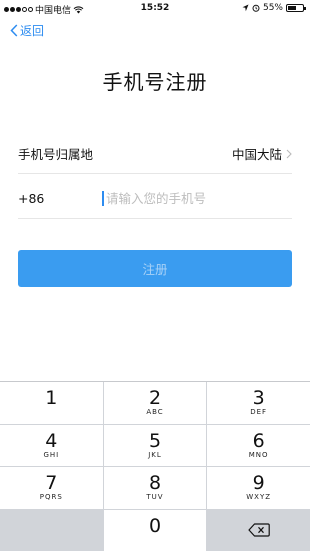  What do you see at coordinates (292, 8) in the screenshot?
I see `battery-level` at bounding box center [292, 8].